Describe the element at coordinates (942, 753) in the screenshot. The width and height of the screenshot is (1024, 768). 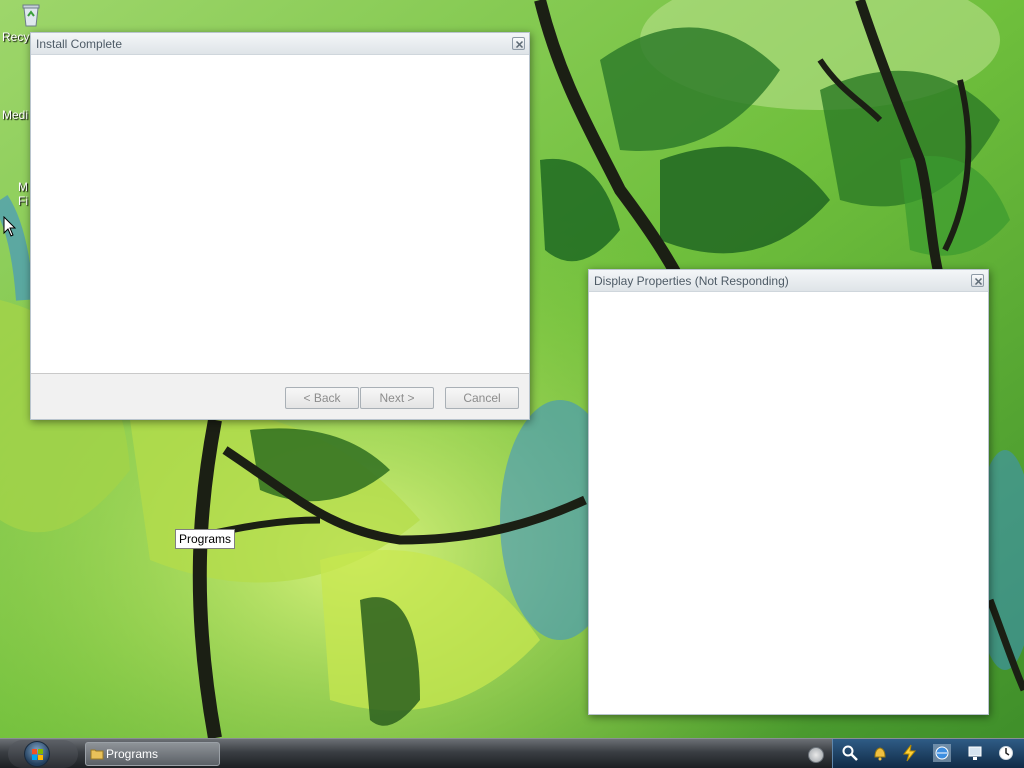
I see `browser-icon` at that location.